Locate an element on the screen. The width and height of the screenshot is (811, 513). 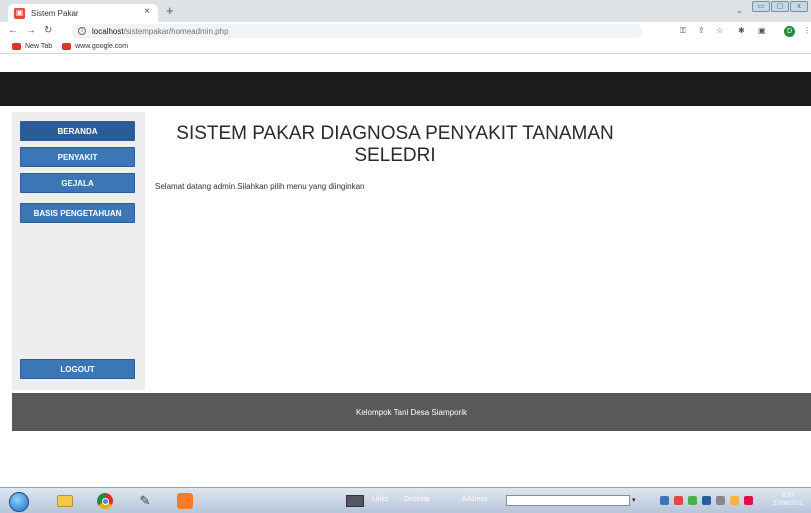
bookmark-google: www.google.com is located at coordinates (95, 46).